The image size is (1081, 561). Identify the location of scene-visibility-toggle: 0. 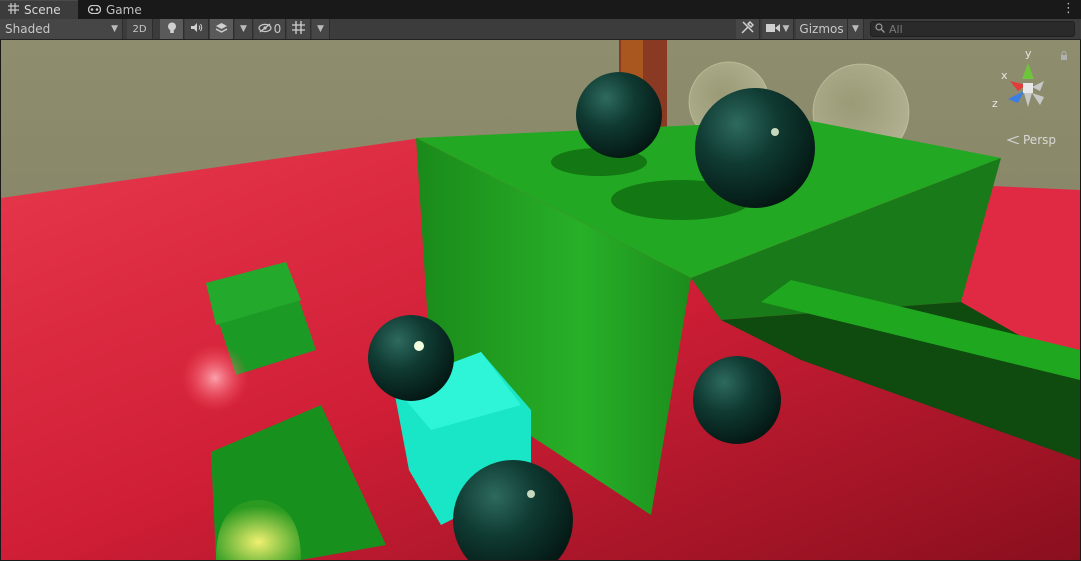
(270, 29).